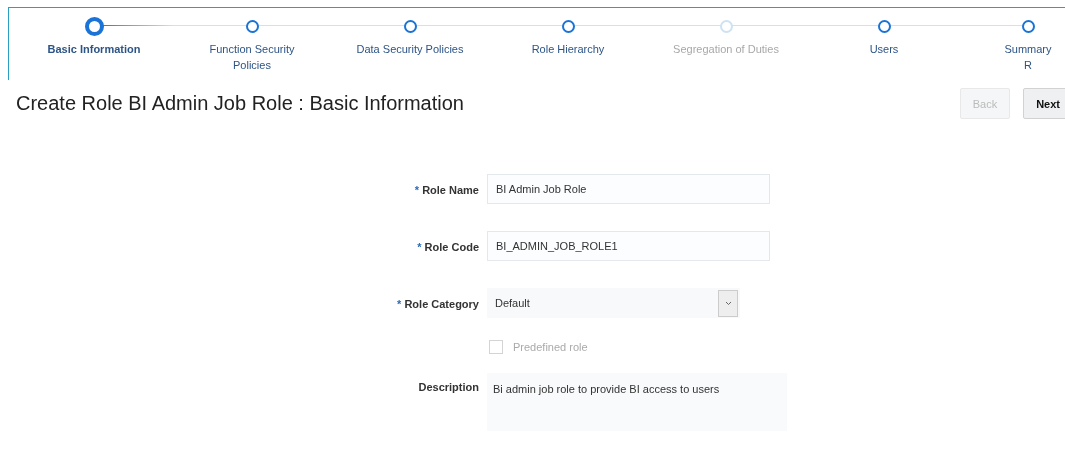  What do you see at coordinates (438, 304) in the screenshot?
I see `field-label: * Role Category` at bounding box center [438, 304].